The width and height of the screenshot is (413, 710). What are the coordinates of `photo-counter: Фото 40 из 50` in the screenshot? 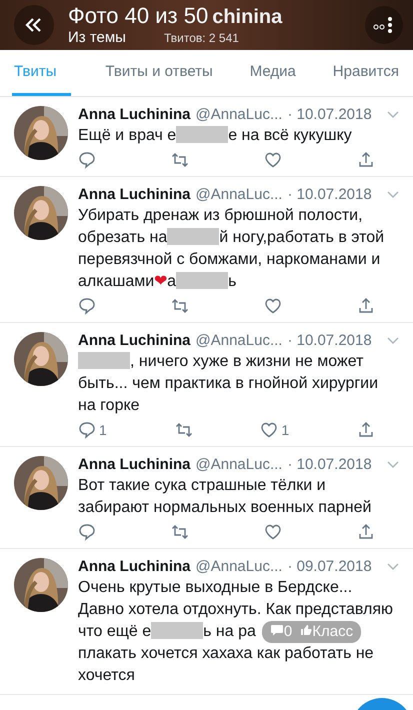 It's located at (138, 16).